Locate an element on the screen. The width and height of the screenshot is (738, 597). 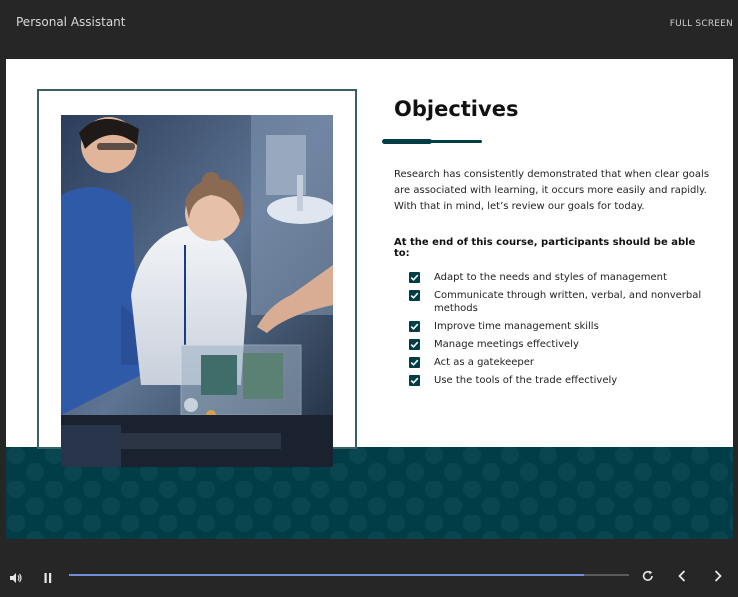
progress-track is located at coordinates (349, 575).